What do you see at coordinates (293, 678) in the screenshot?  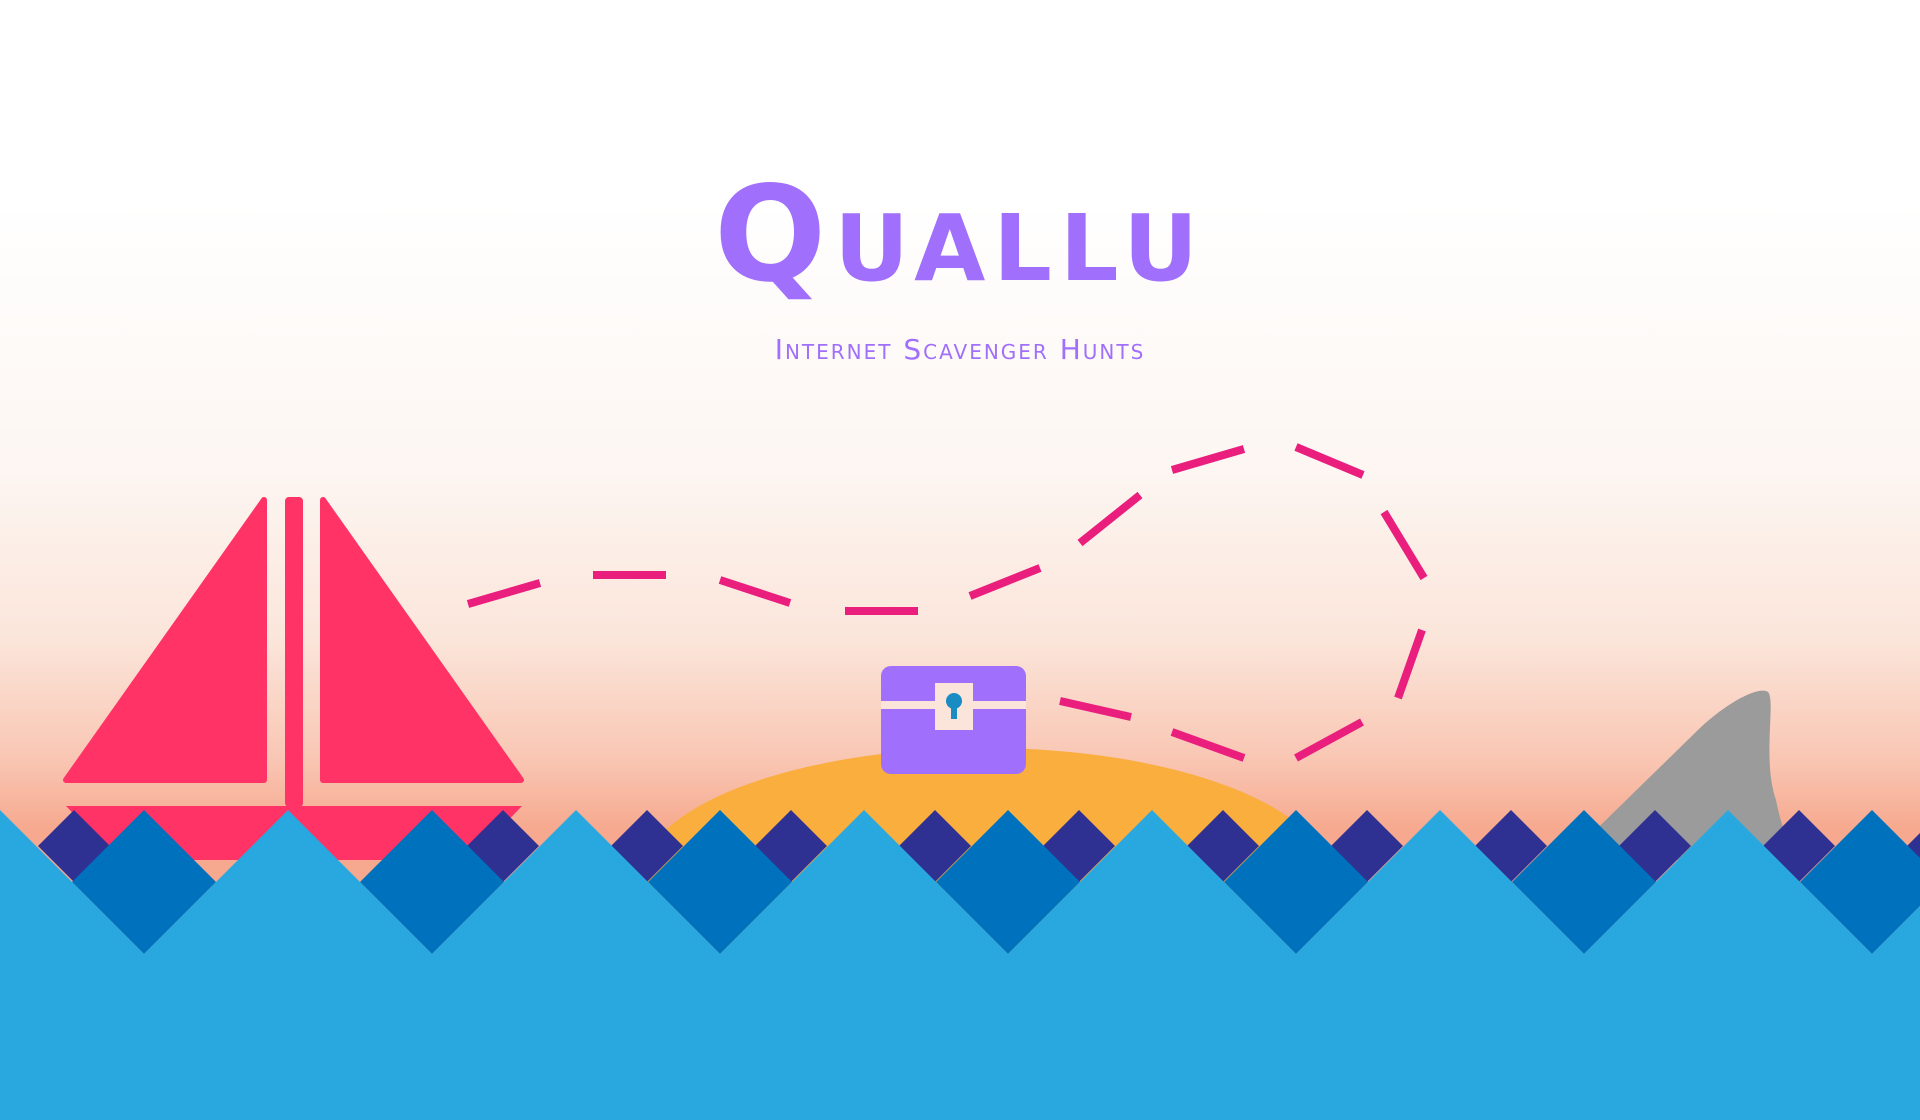 I see `sailboat-icon` at bounding box center [293, 678].